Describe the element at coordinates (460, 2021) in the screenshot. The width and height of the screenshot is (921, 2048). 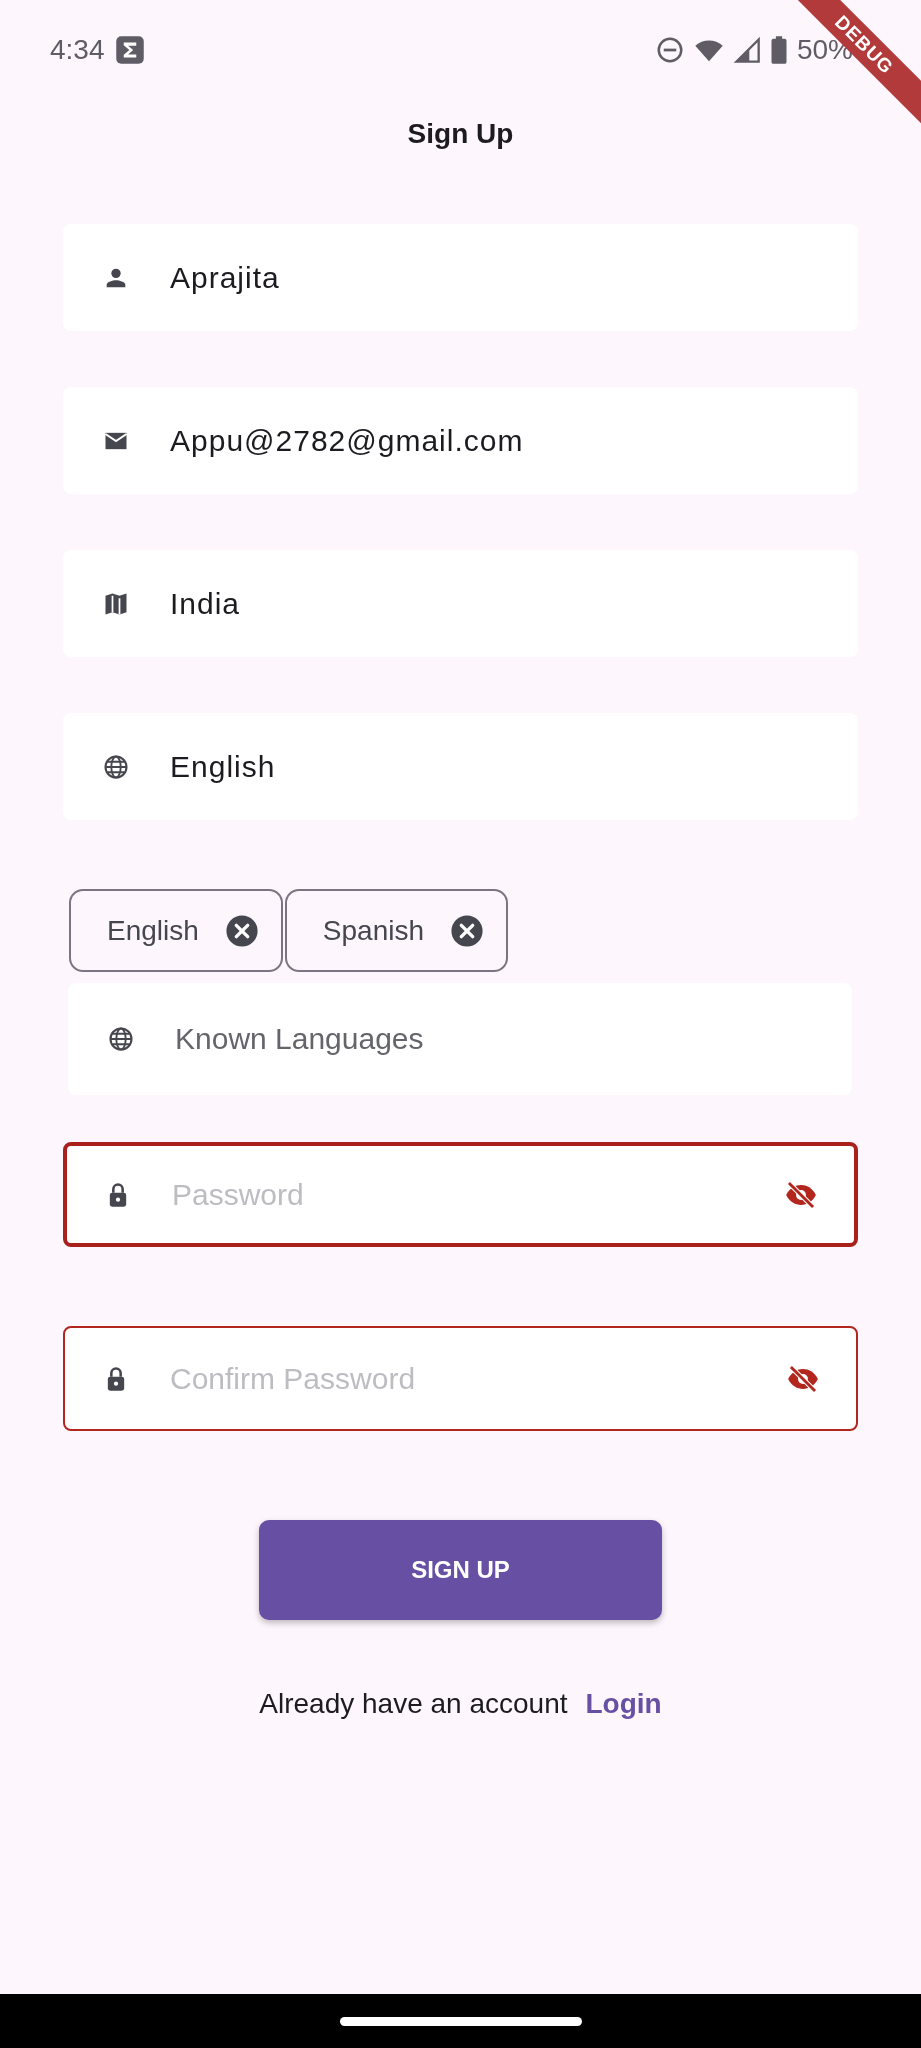
I see `home-handle` at that location.